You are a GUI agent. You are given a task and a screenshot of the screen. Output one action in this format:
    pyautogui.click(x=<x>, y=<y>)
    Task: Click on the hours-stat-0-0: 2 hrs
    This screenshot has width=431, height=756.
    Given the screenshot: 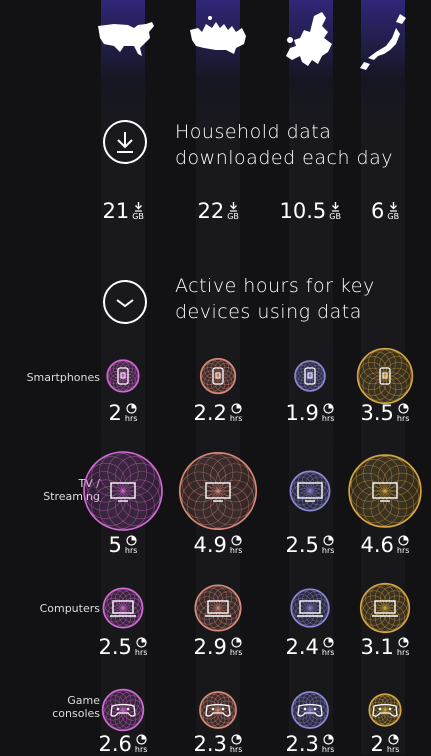 What is the action you would take?
    pyautogui.click(x=123, y=413)
    